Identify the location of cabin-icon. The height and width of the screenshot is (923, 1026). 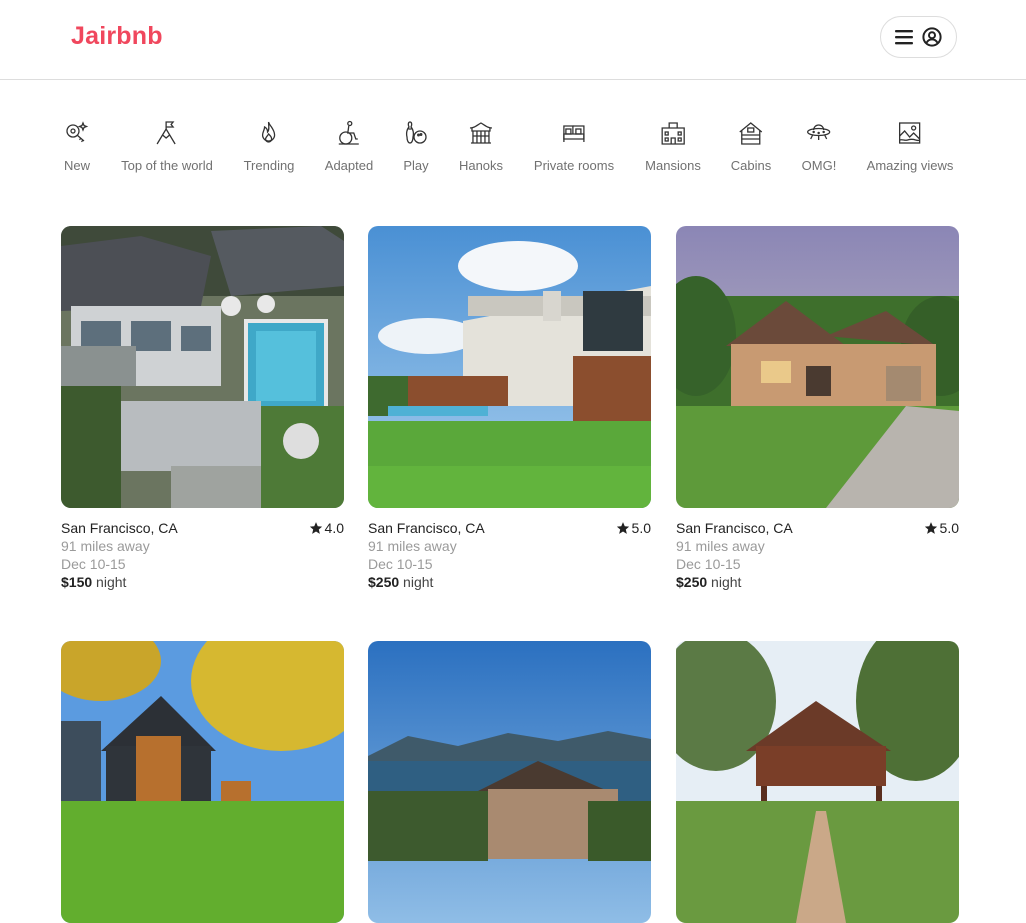
(751, 133).